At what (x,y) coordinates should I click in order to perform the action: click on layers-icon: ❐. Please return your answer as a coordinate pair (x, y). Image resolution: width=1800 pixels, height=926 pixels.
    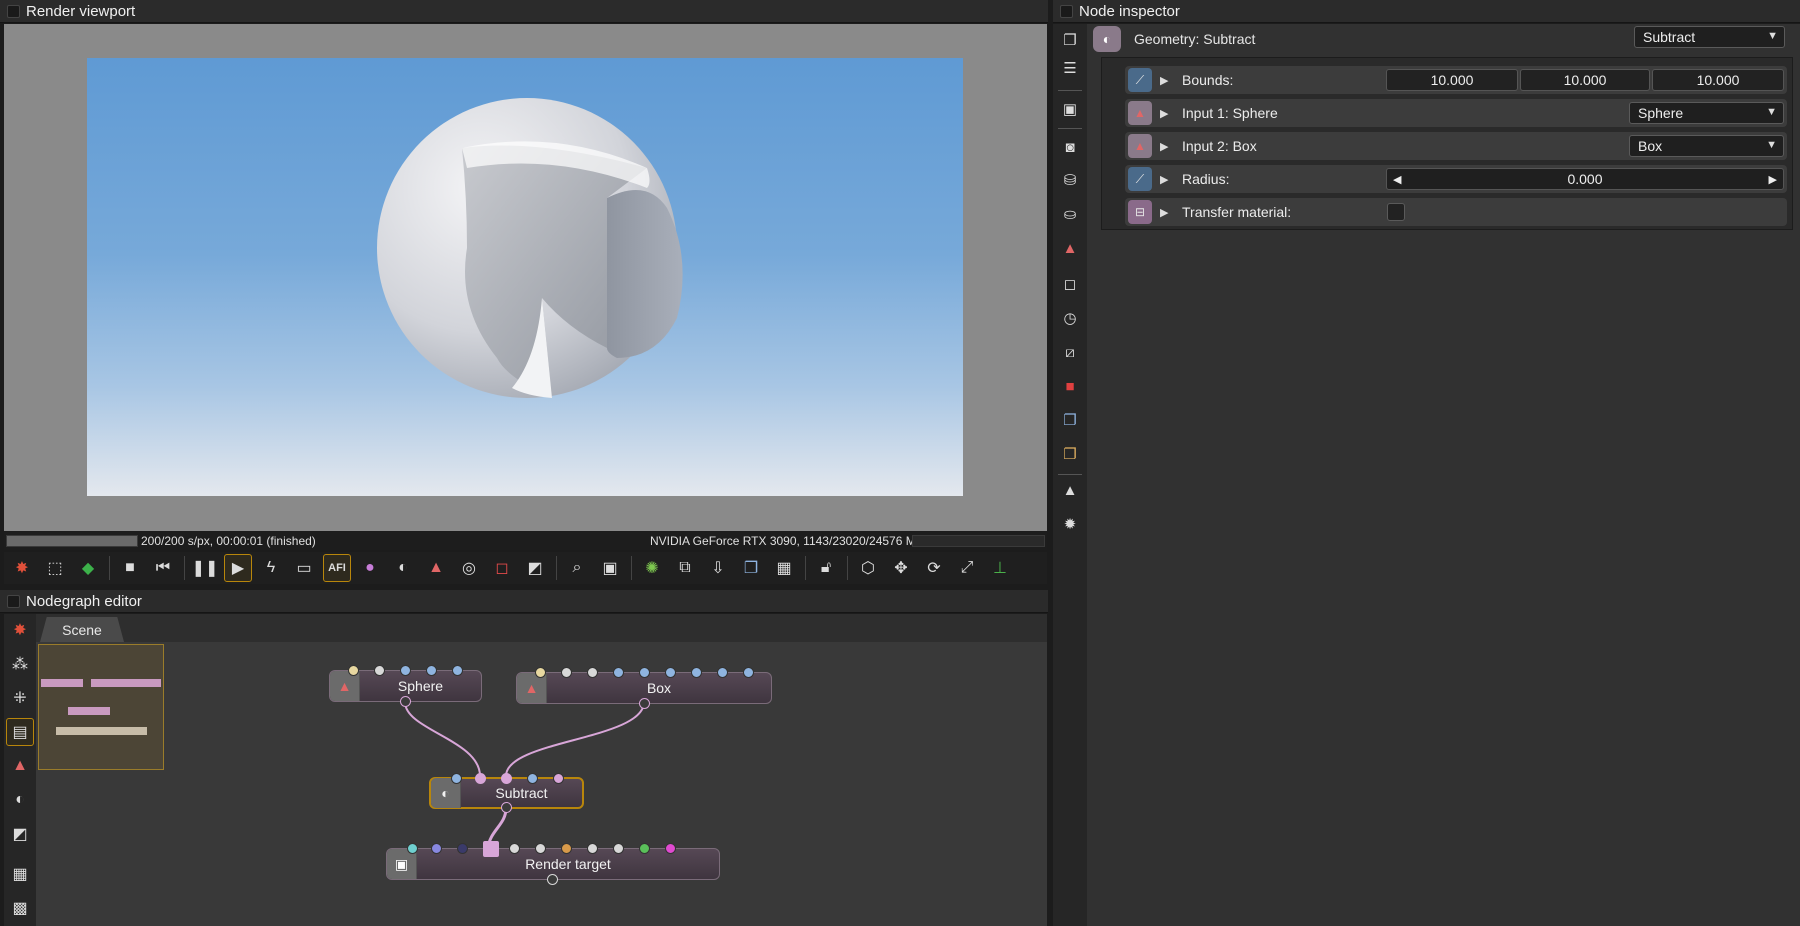
    Looking at the image, I should click on (751, 568).